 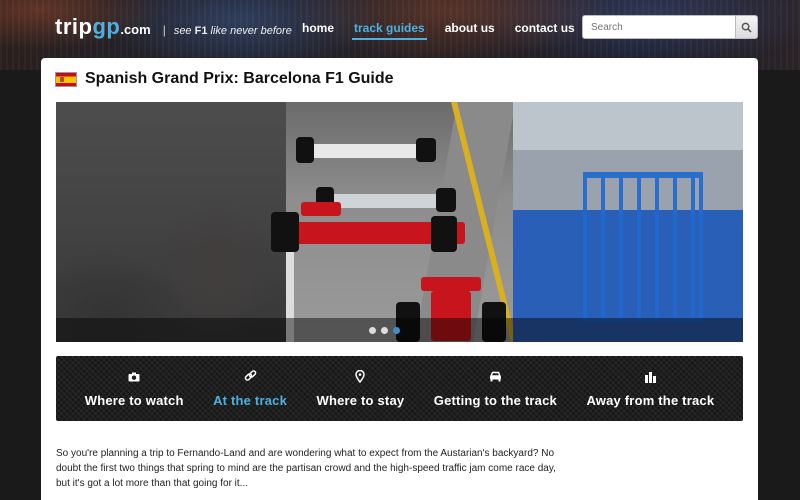 What do you see at coordinates (134, 377) in the screenshot?
I see `camera-icon` at bounding box center [134, 377].